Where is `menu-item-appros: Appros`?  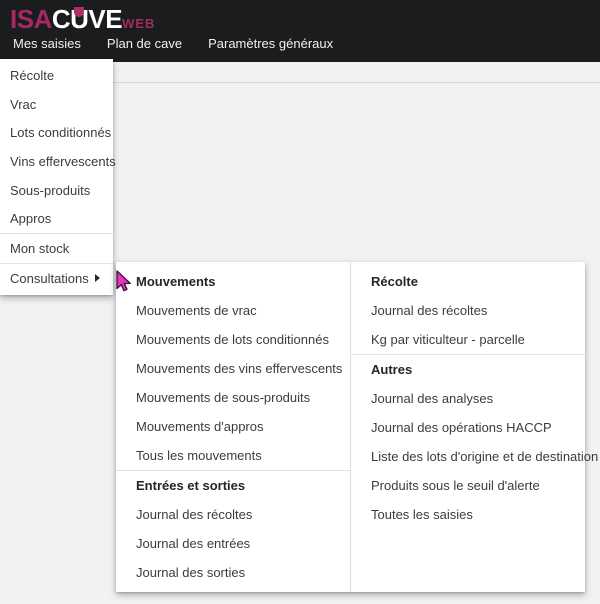 menu-item-appros: Appros is located at coordinates (56, 218).